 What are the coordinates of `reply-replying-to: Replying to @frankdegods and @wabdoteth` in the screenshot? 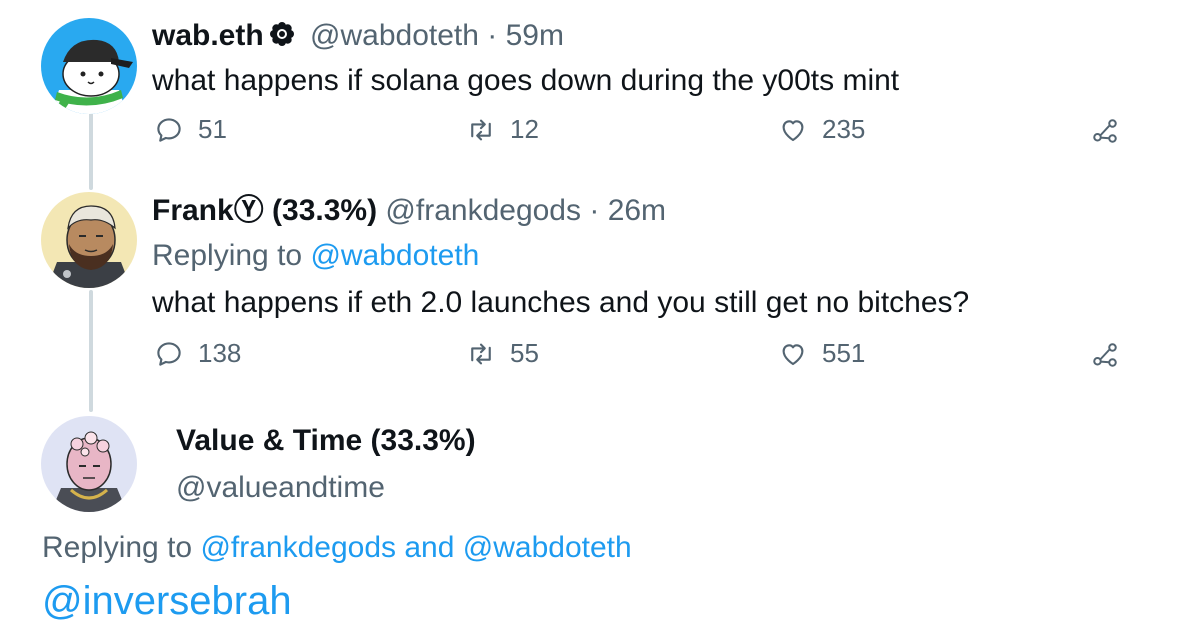 It's located at (337, 548).